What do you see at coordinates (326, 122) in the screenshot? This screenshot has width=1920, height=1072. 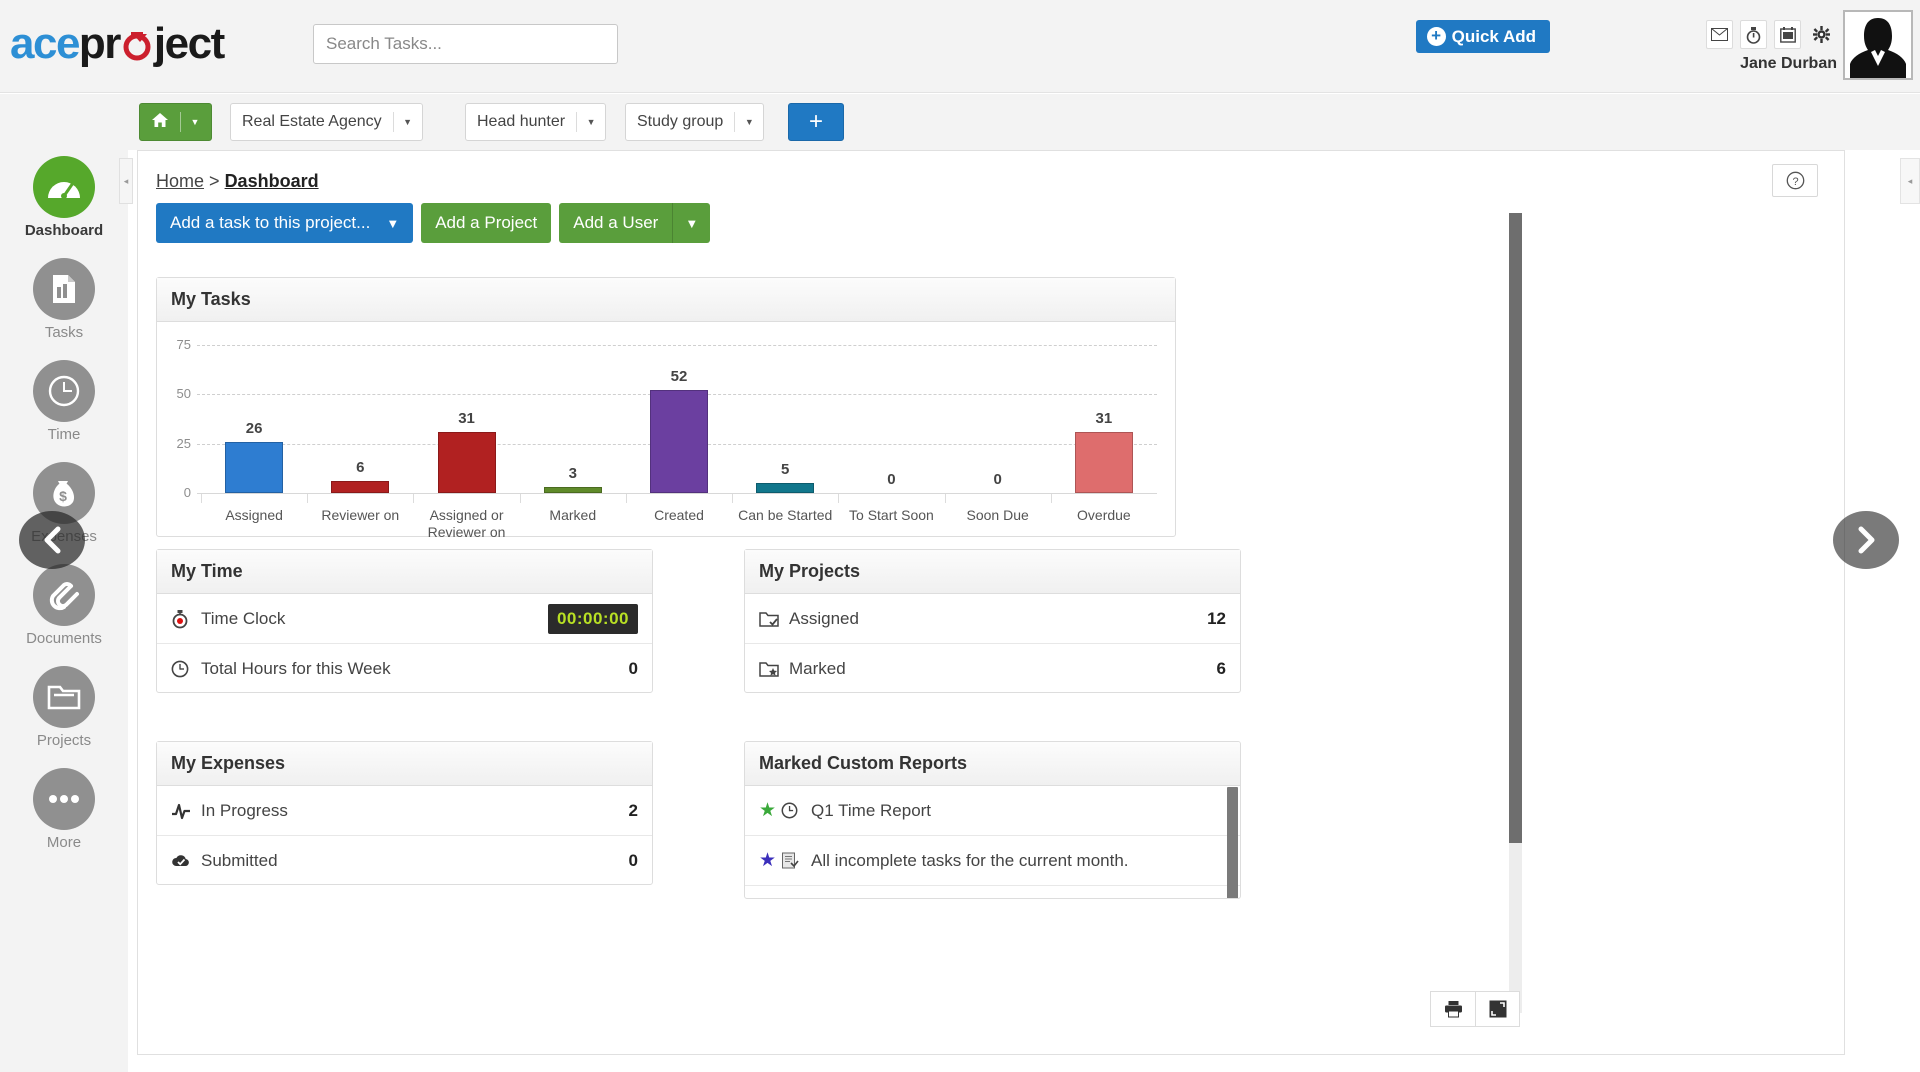 I see `project-tab-real-estate-agency: Real Estate Agency ▼` at bounding box center [326, 122].